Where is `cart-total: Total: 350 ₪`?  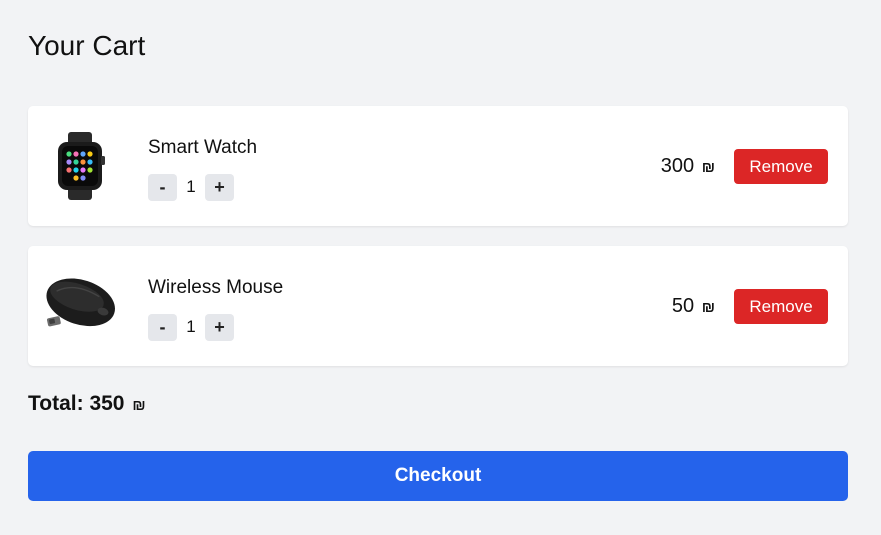
cart-total: Total: 350 ₪ is located at coordinates (87, 405).